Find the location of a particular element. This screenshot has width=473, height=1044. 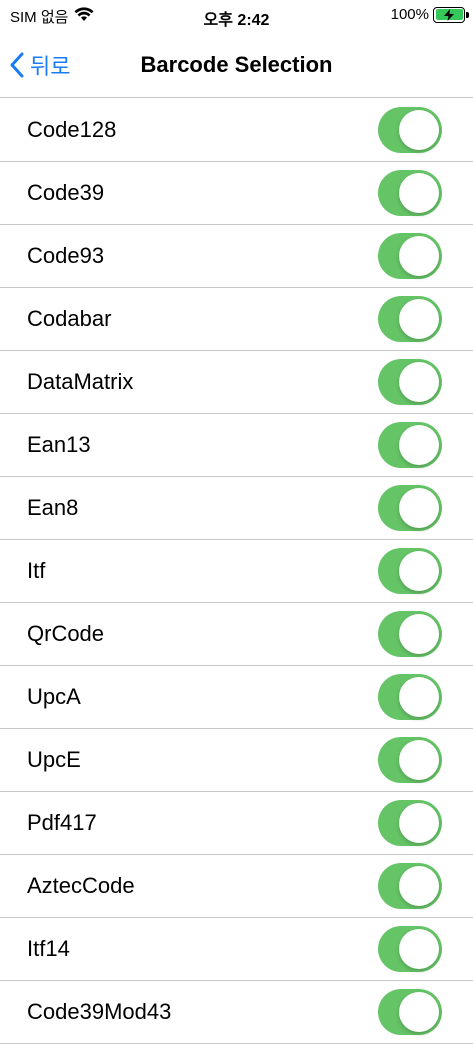

chevron-left-icon is located at coordinates (17, 65).